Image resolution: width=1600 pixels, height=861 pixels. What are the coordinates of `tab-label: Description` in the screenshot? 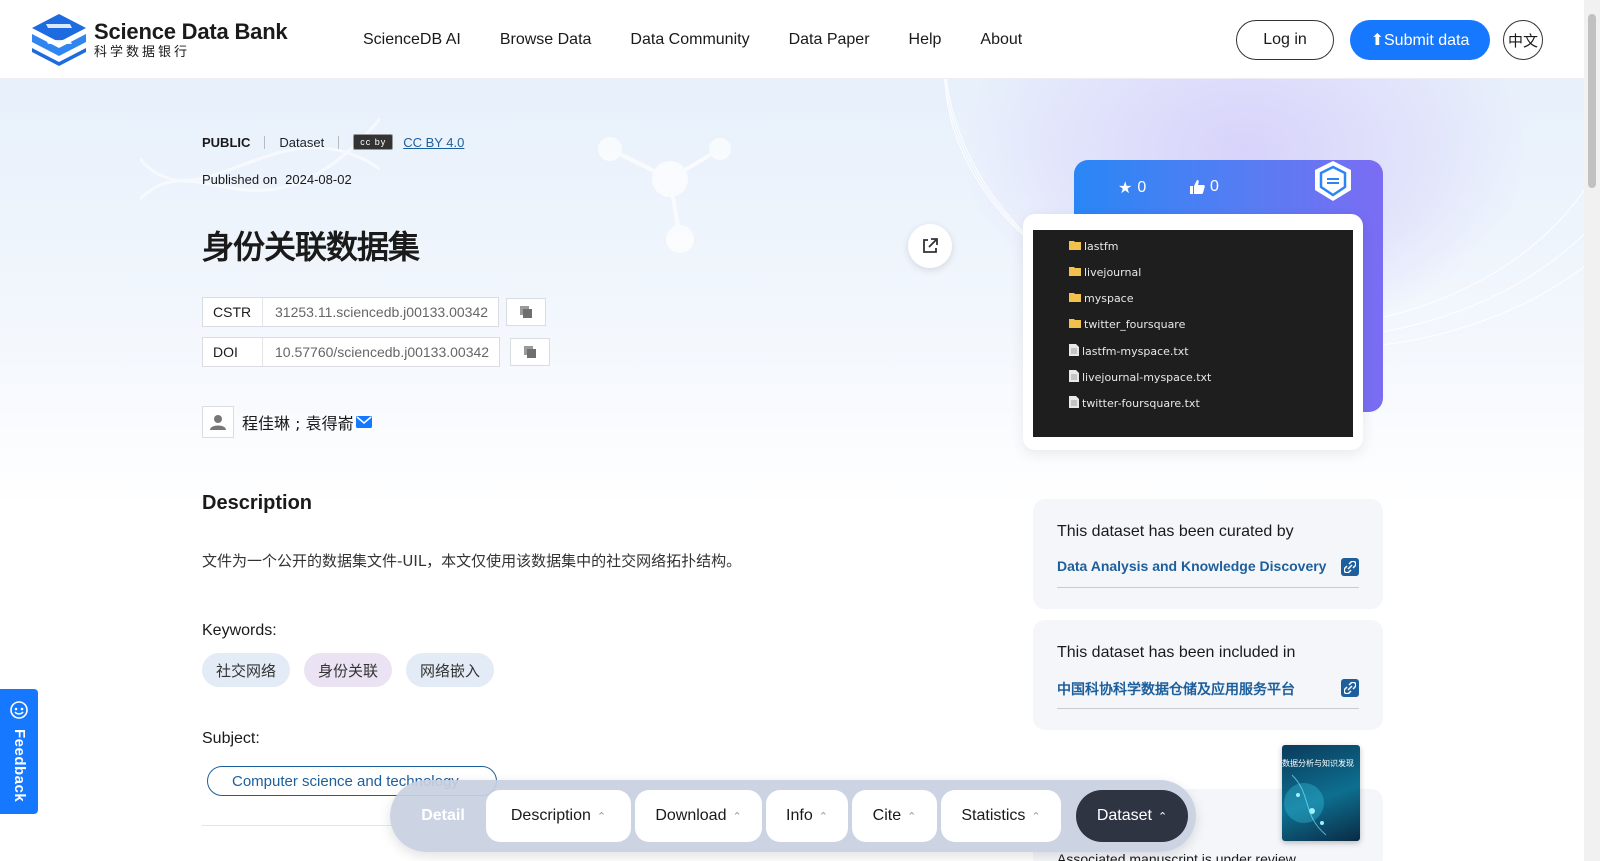 It's located at (550, 815).